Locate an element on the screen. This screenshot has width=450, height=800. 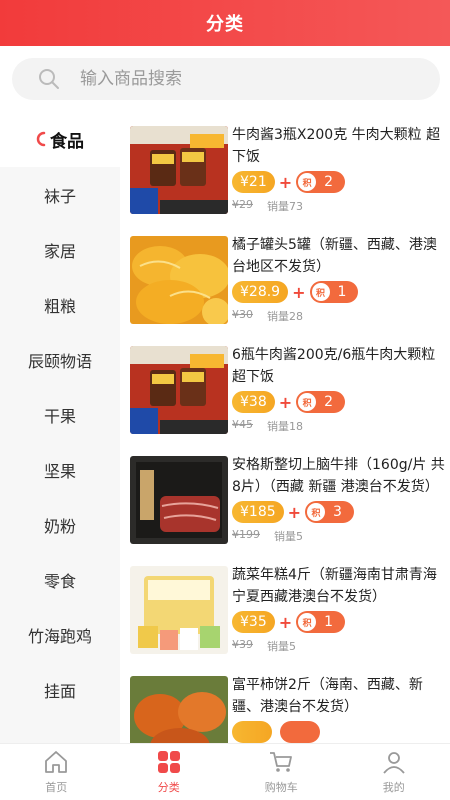
sidebar-item-home: 家居 is located at coordinates (60, 249).